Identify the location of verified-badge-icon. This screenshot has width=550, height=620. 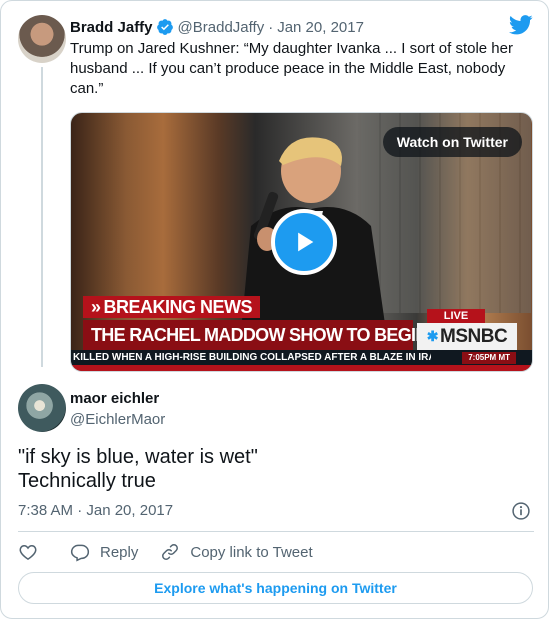
(165, 27).